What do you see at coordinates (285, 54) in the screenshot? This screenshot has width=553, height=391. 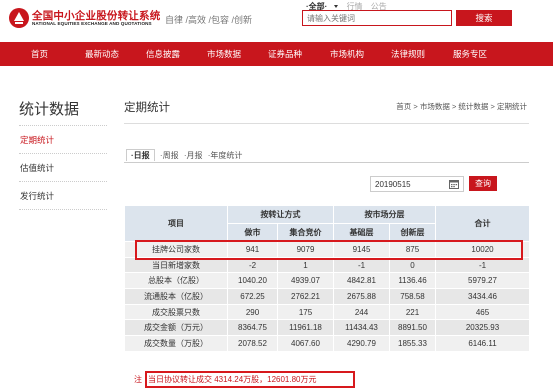 I see `nav-item-securities: 证券品种` at bounding box center [285, 54].